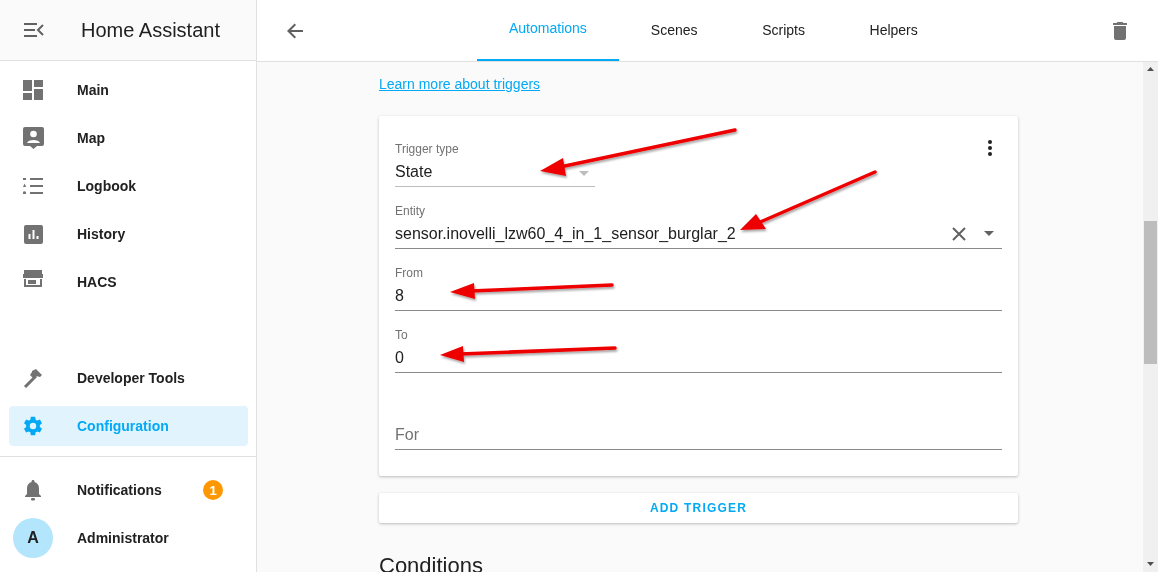 Image resolution: width=1158 pixels, height=572 pixels. I want to click on dashboard-icon, so click(33, 90).